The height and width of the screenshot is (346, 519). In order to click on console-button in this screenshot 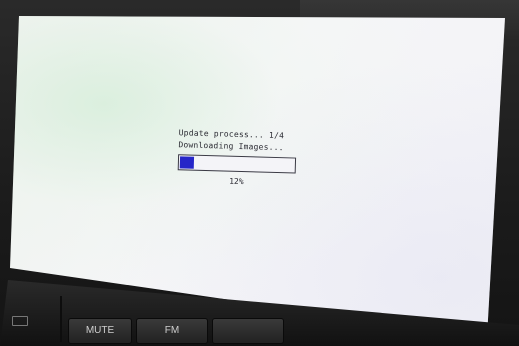, I will do `click(248, 331)`.